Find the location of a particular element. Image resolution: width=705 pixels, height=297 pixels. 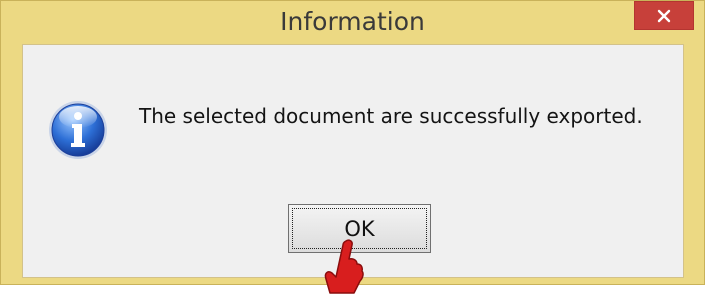

title-bar: Information is located at coordinates (352, 21).